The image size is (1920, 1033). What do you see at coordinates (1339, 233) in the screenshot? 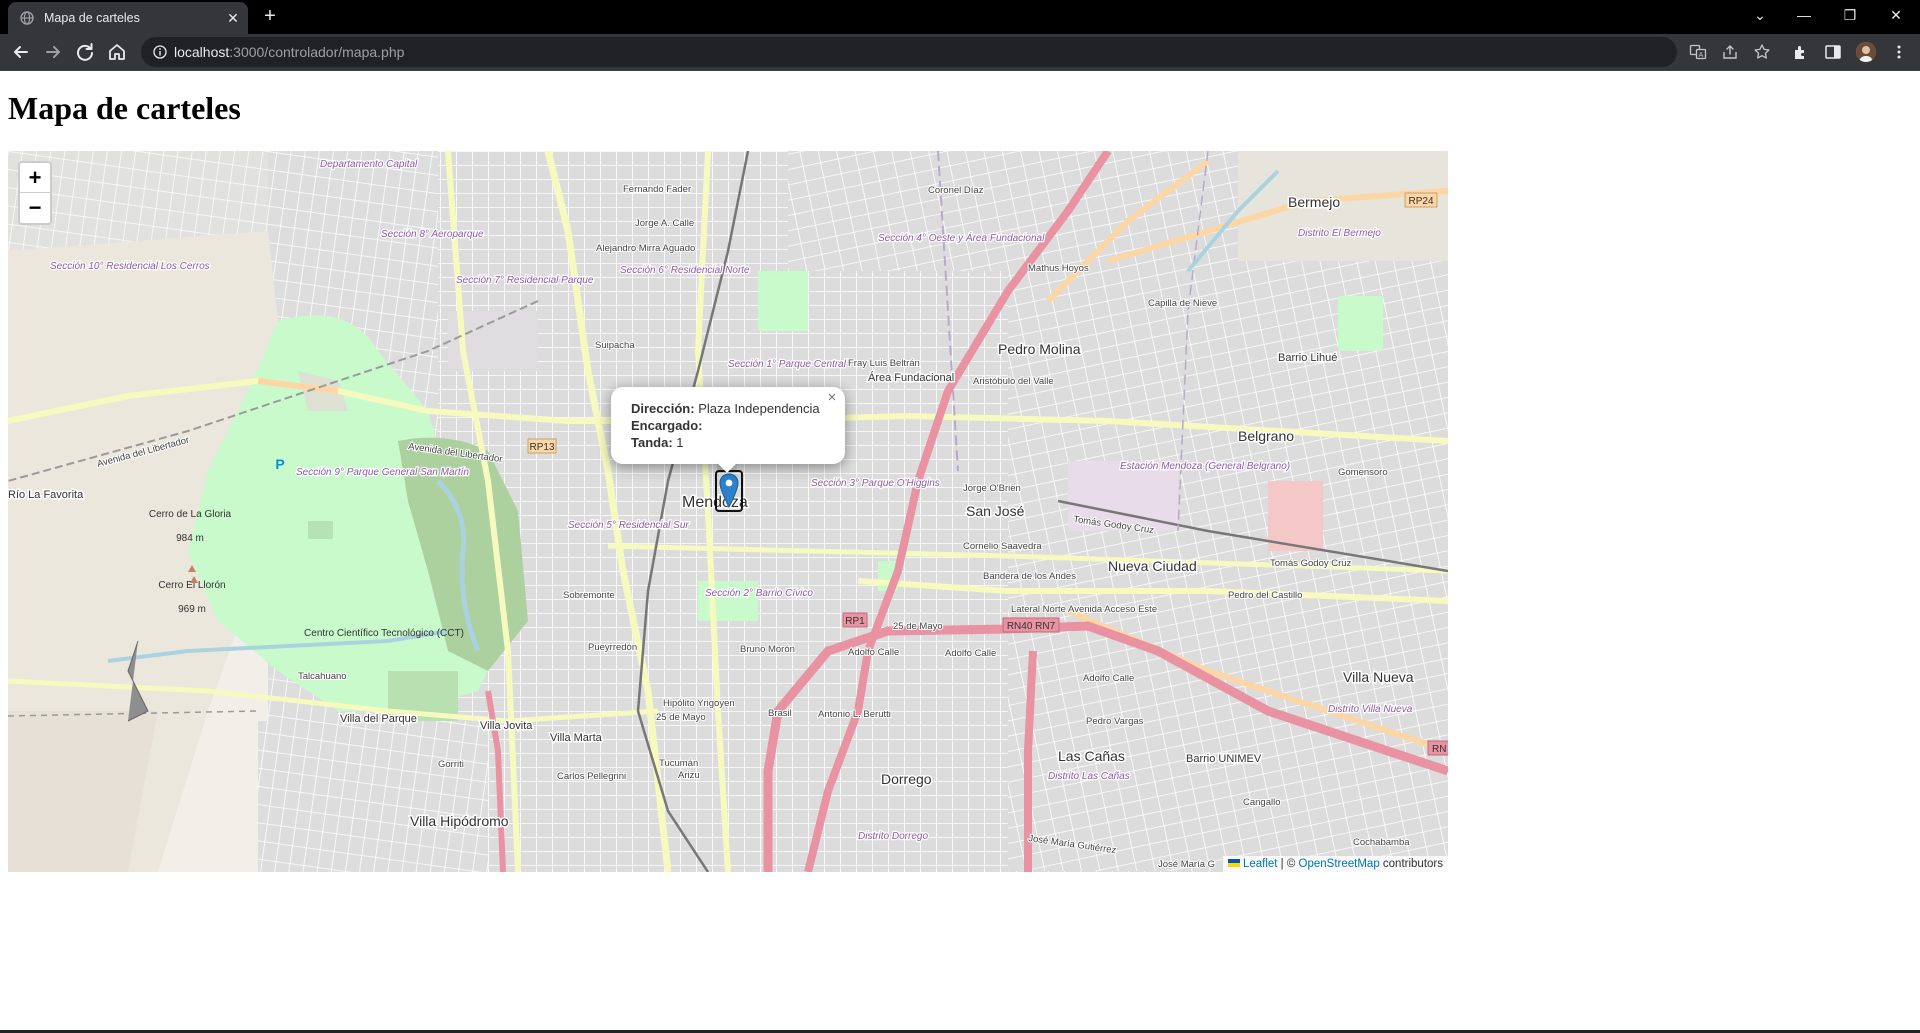
I see `label-distrito-bermejo: Distrito El Bermejo` at bounding box center [1339, 233].